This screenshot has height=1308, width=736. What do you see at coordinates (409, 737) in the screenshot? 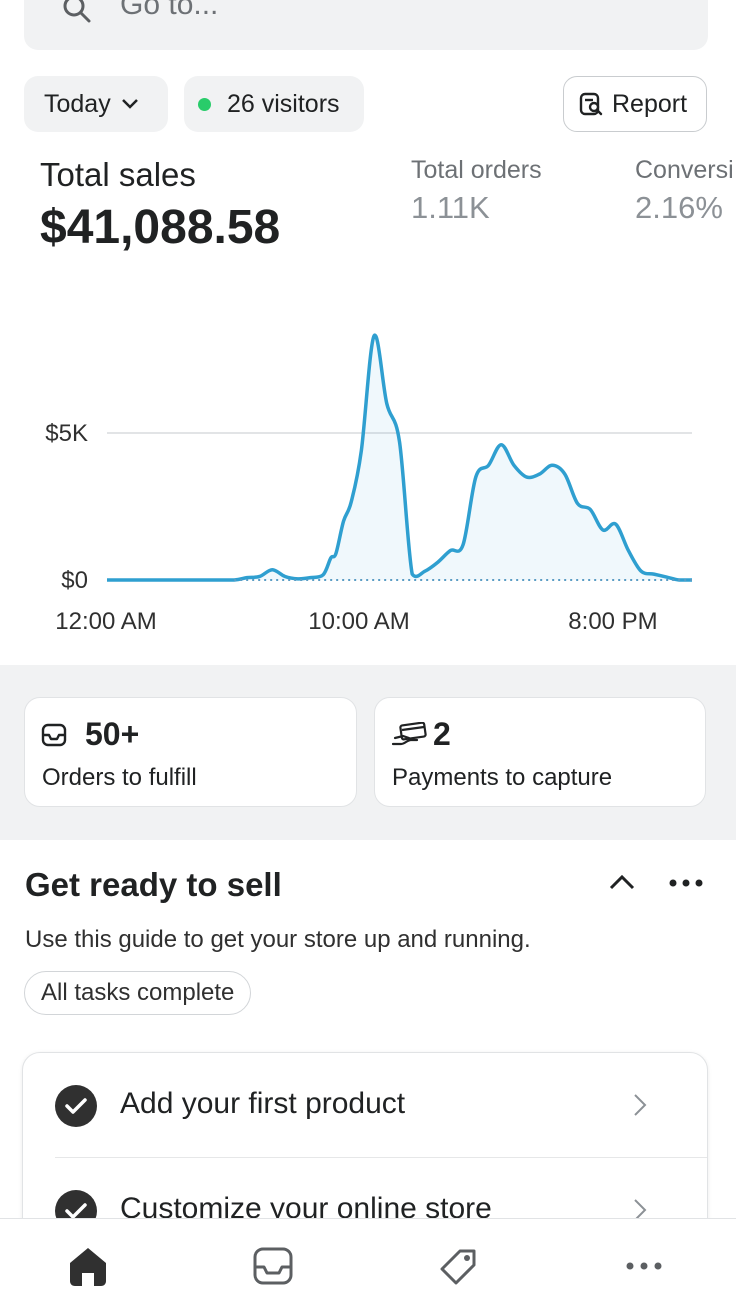
I see `payment-icon` at bounding box center [409, 737].